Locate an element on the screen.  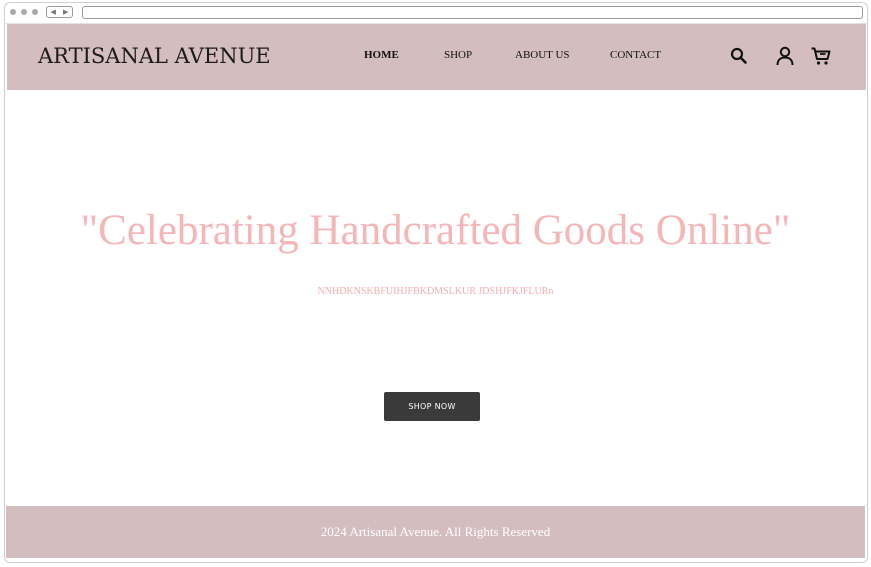
hero-subtitle: NNHDKNSKBFUIHJFBKDMSLKUR JDSHJFKJFLURn is located at coordinates (435, 291).